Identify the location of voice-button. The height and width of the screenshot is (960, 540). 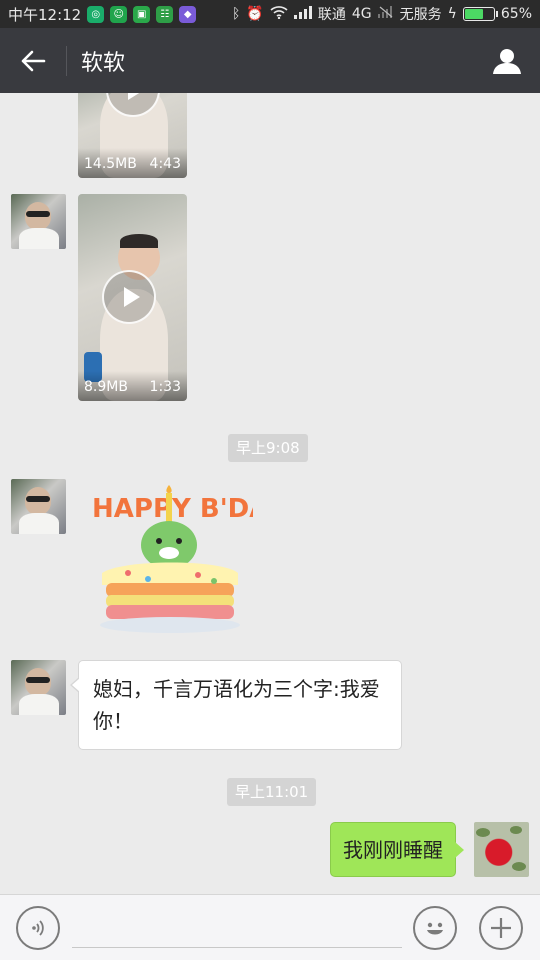
(38, 928).